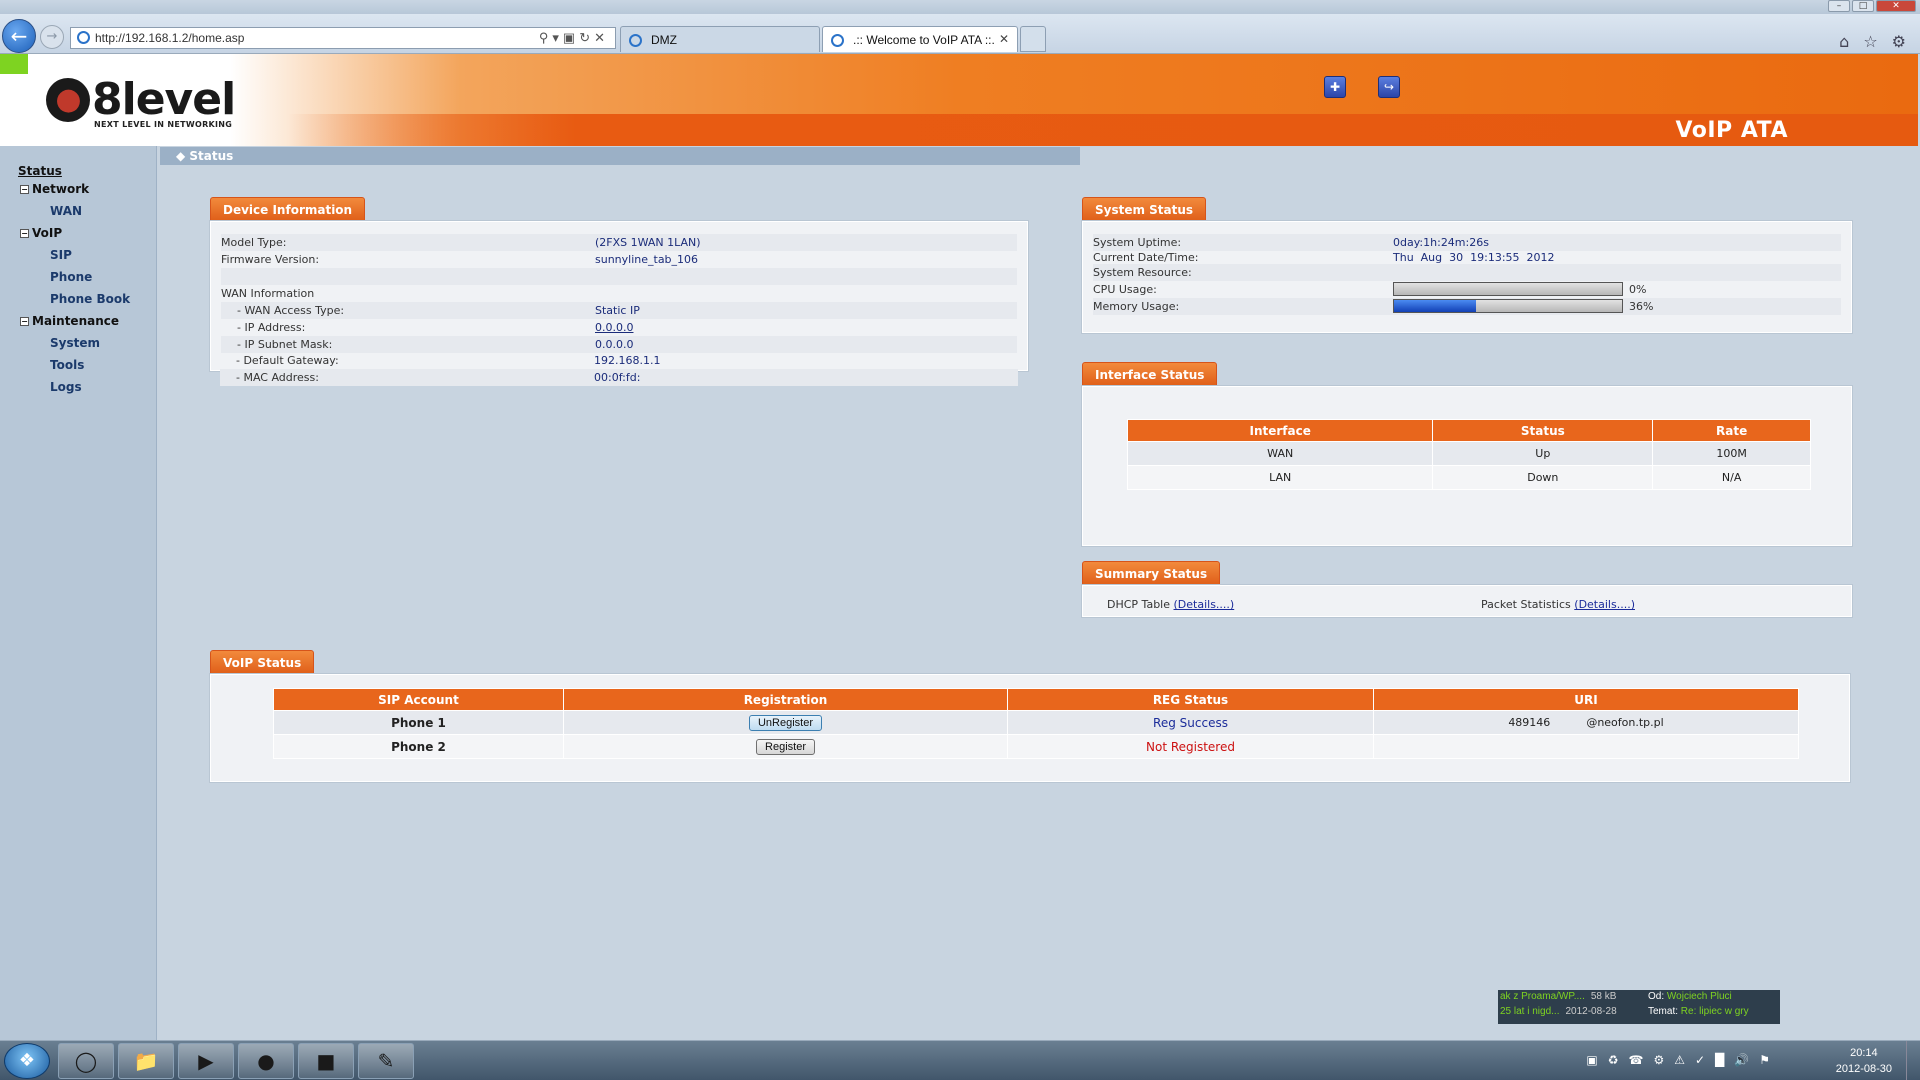 The height and width of the screenshot is (1080, 1920). I want to click on tray-check-icon: ✓, so click(1700, 1060).